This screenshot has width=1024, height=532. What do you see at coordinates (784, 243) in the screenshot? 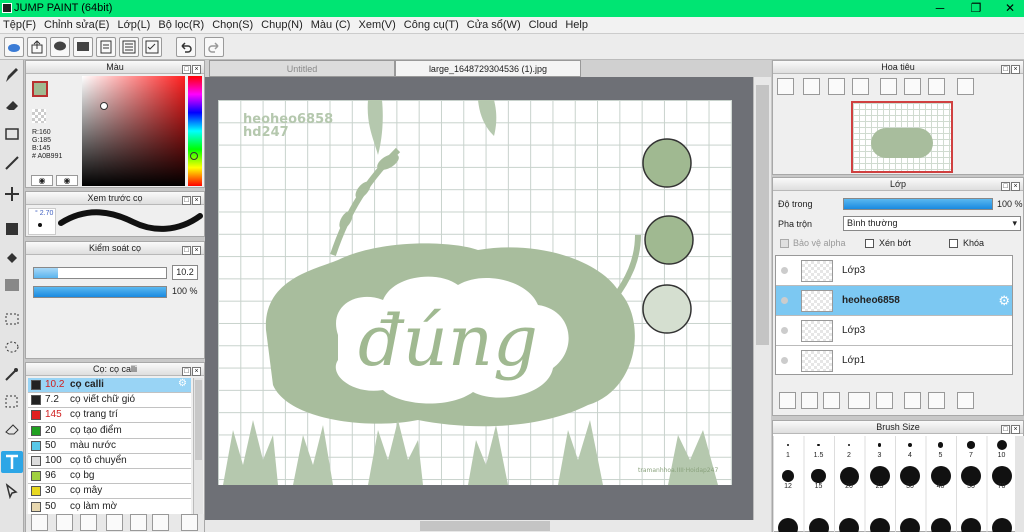
I see `protect-alpha-checkbox` at bounding box center [784, 243].